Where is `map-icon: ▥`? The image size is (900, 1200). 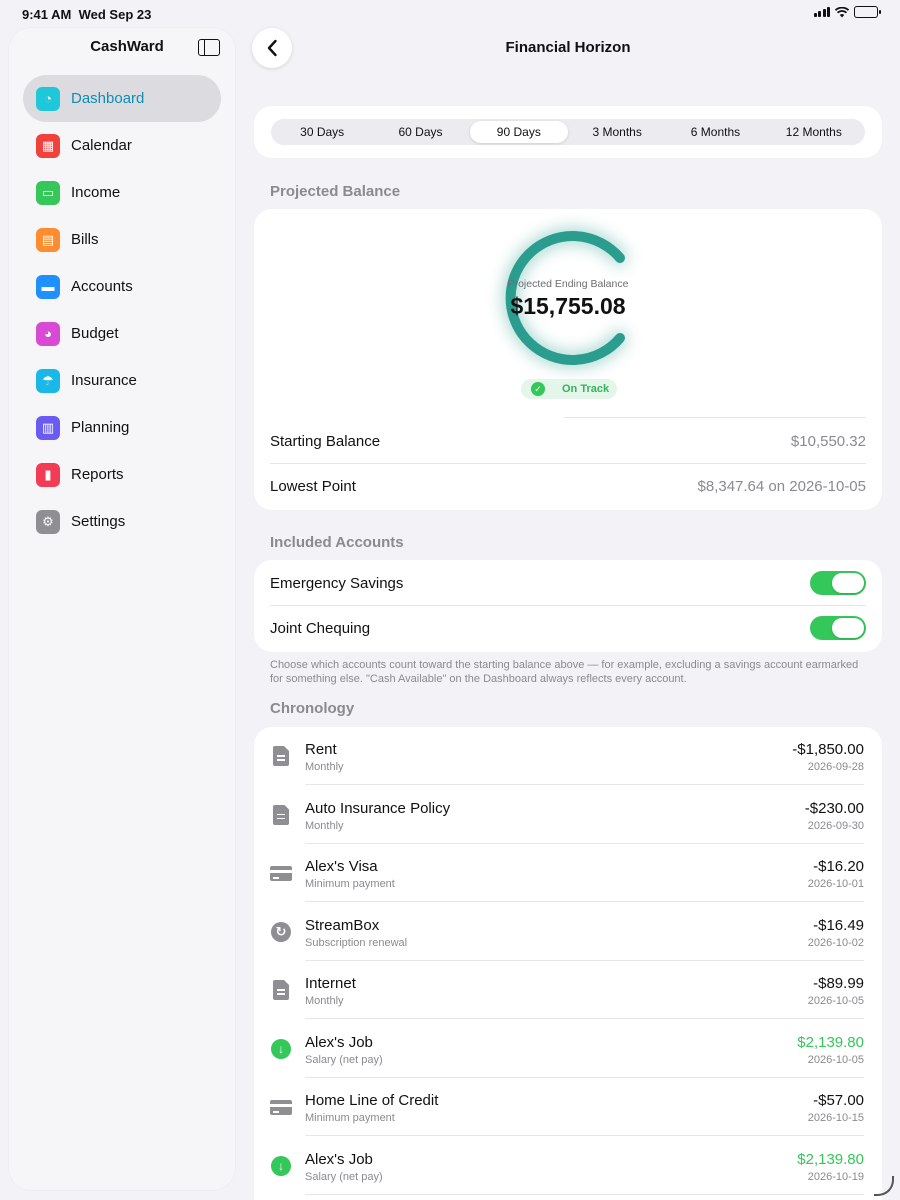 map-icon: ▥ is located at coordinates (48, 427).